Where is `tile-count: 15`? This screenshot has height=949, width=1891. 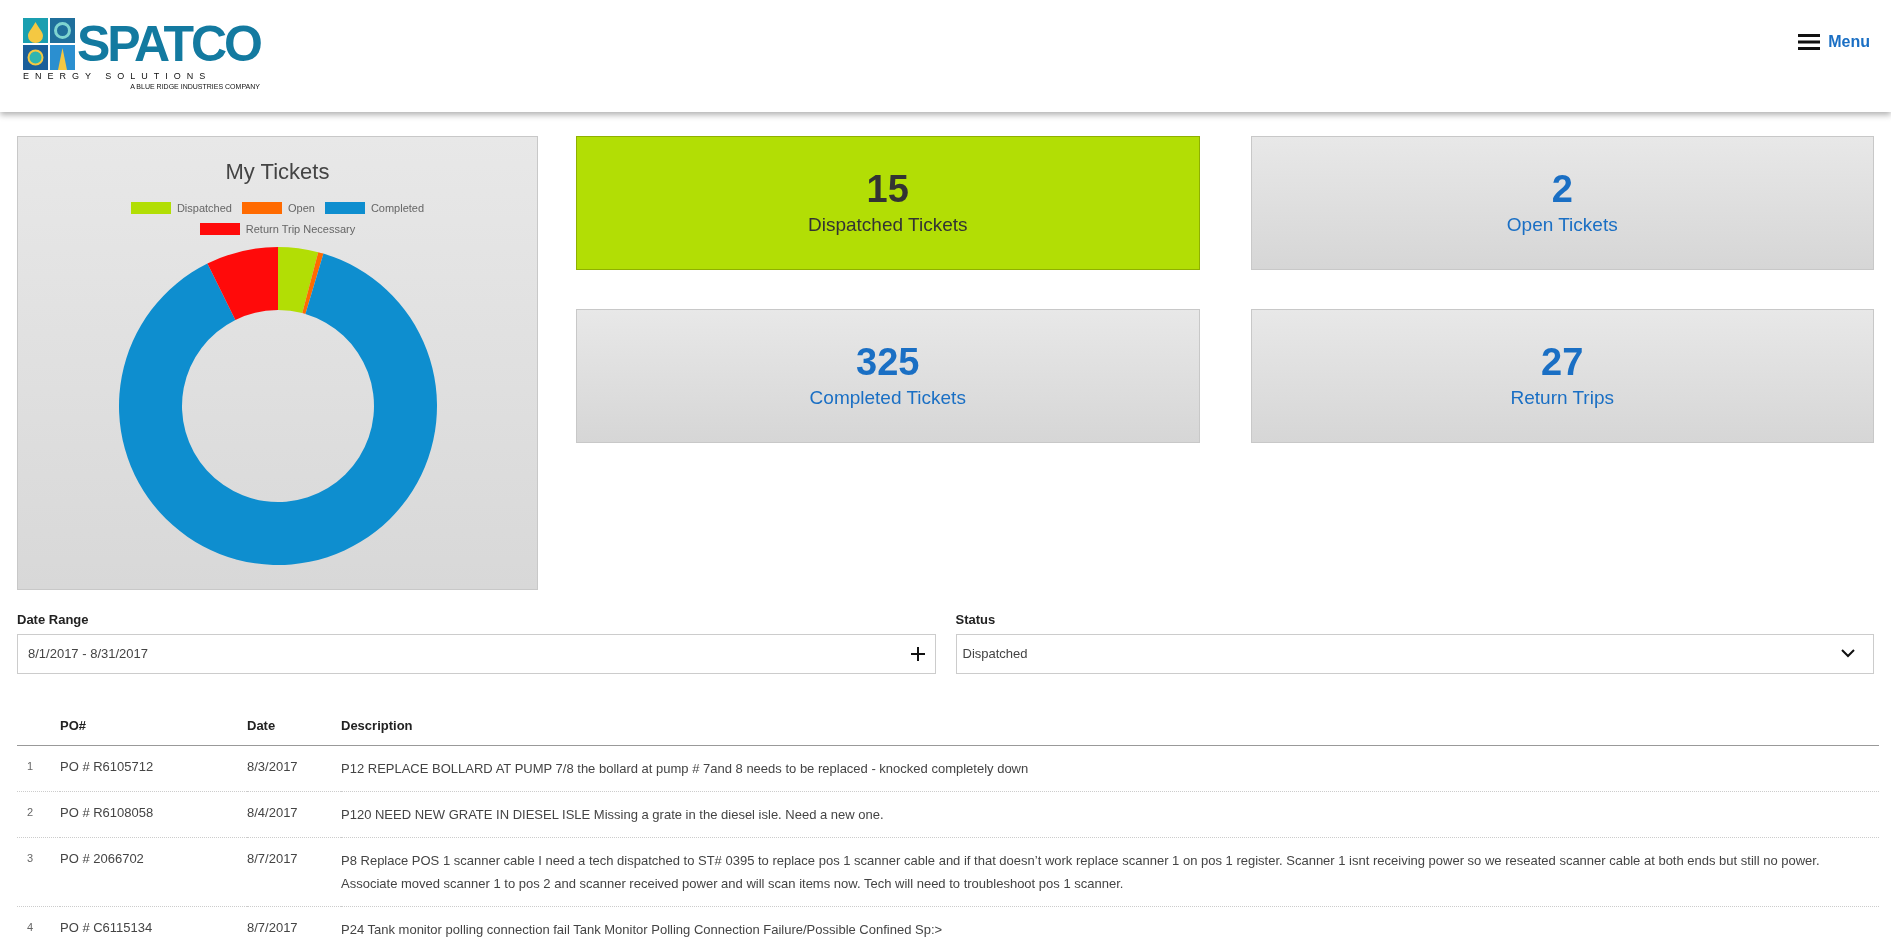 tile-count: 15 is located at coordinates (887, 188).